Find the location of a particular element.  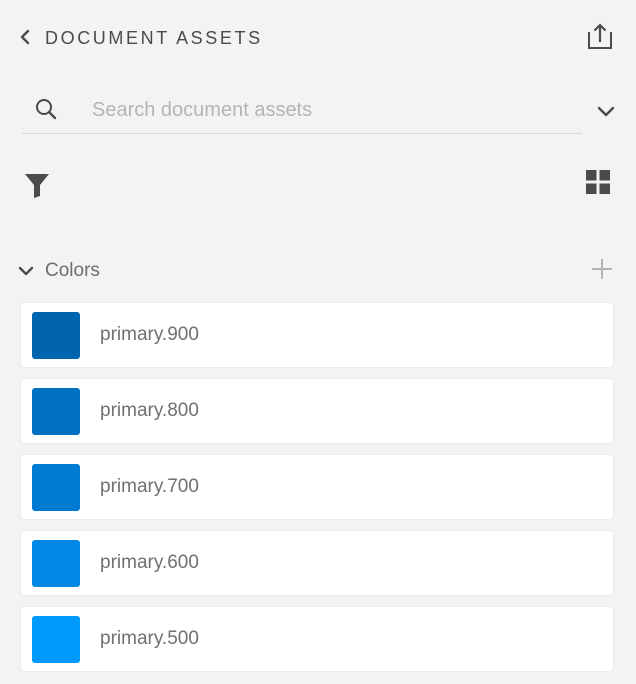

grid-view-icon is located at coordinates (598, 182).